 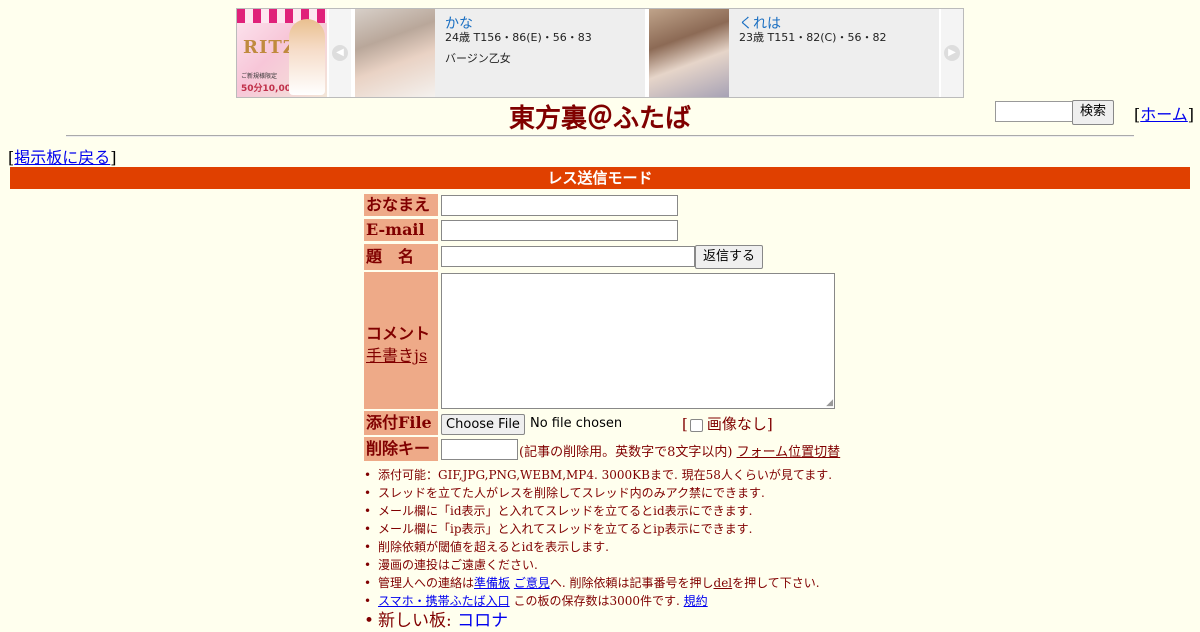 I want to click on home-link-wrapper: [ホーム], so click(x=1164, y=114).